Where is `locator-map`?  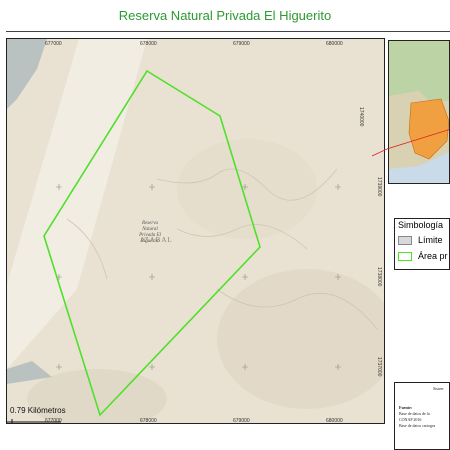 locator-map is located at coordinates (419, 112).